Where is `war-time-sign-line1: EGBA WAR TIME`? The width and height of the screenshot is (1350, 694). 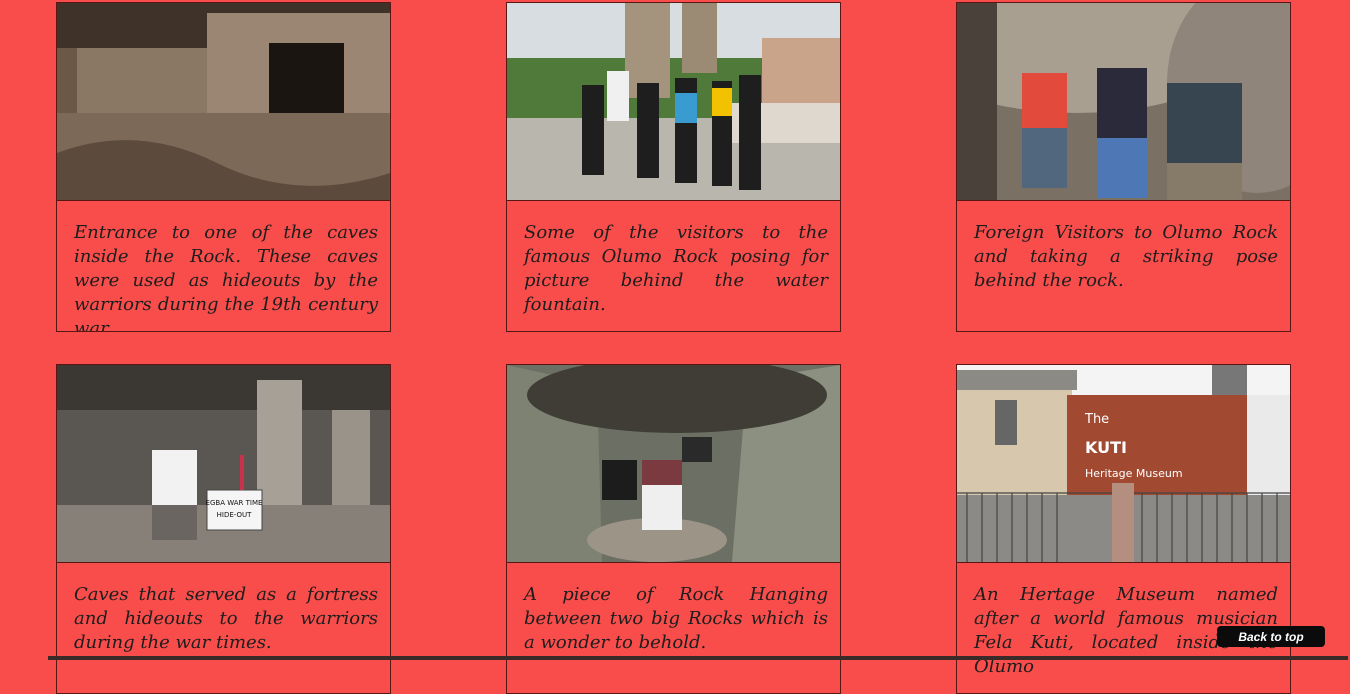
war-time-sign-line1: EGBA WAR TIME is located at coordinates (234, 503).